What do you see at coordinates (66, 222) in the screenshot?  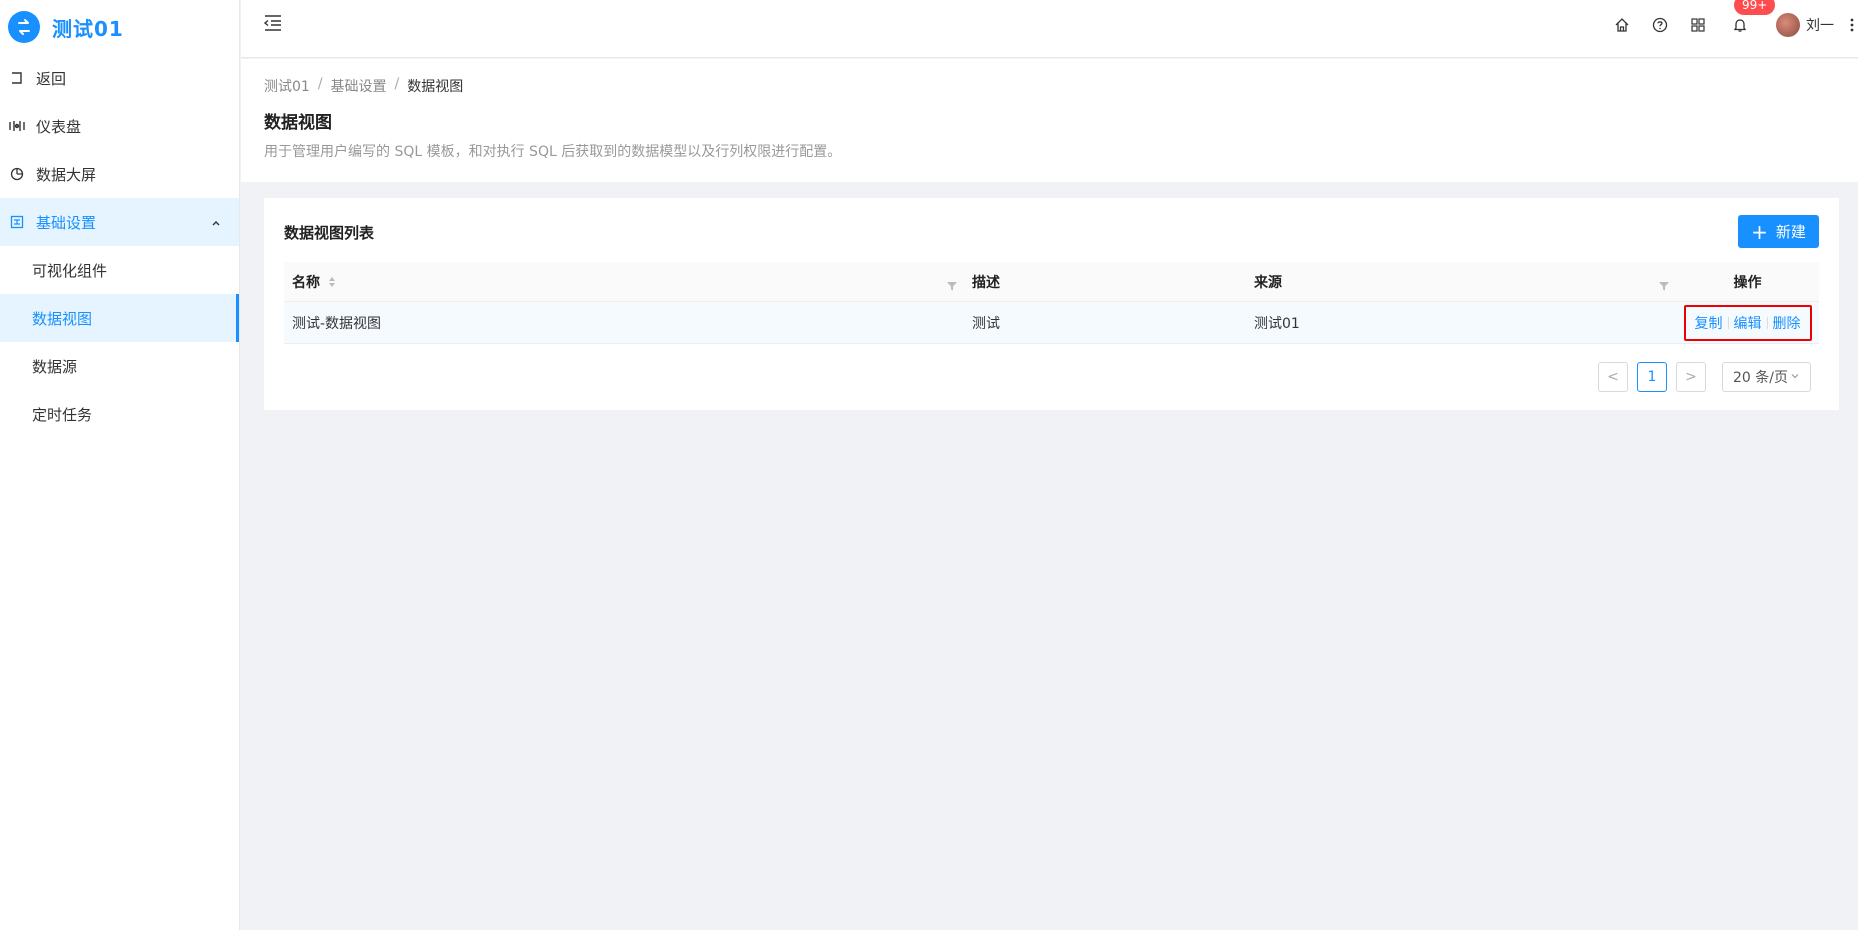 I see `sidebar-item-label: 基础设置` at bounding box center [66, 222].